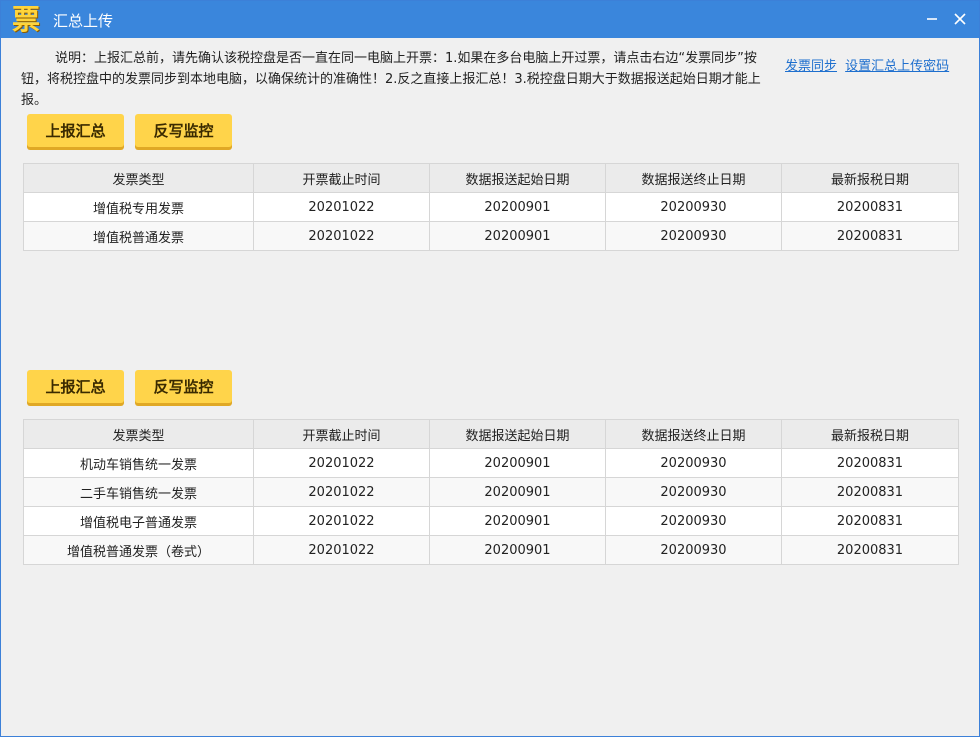 The width and height of the screenshot is (980, 737). What do you see at coordinates (138, 207) in the screenshot?
I see `table-cell: 增值税专用发票` at bounding box center [138, 207].